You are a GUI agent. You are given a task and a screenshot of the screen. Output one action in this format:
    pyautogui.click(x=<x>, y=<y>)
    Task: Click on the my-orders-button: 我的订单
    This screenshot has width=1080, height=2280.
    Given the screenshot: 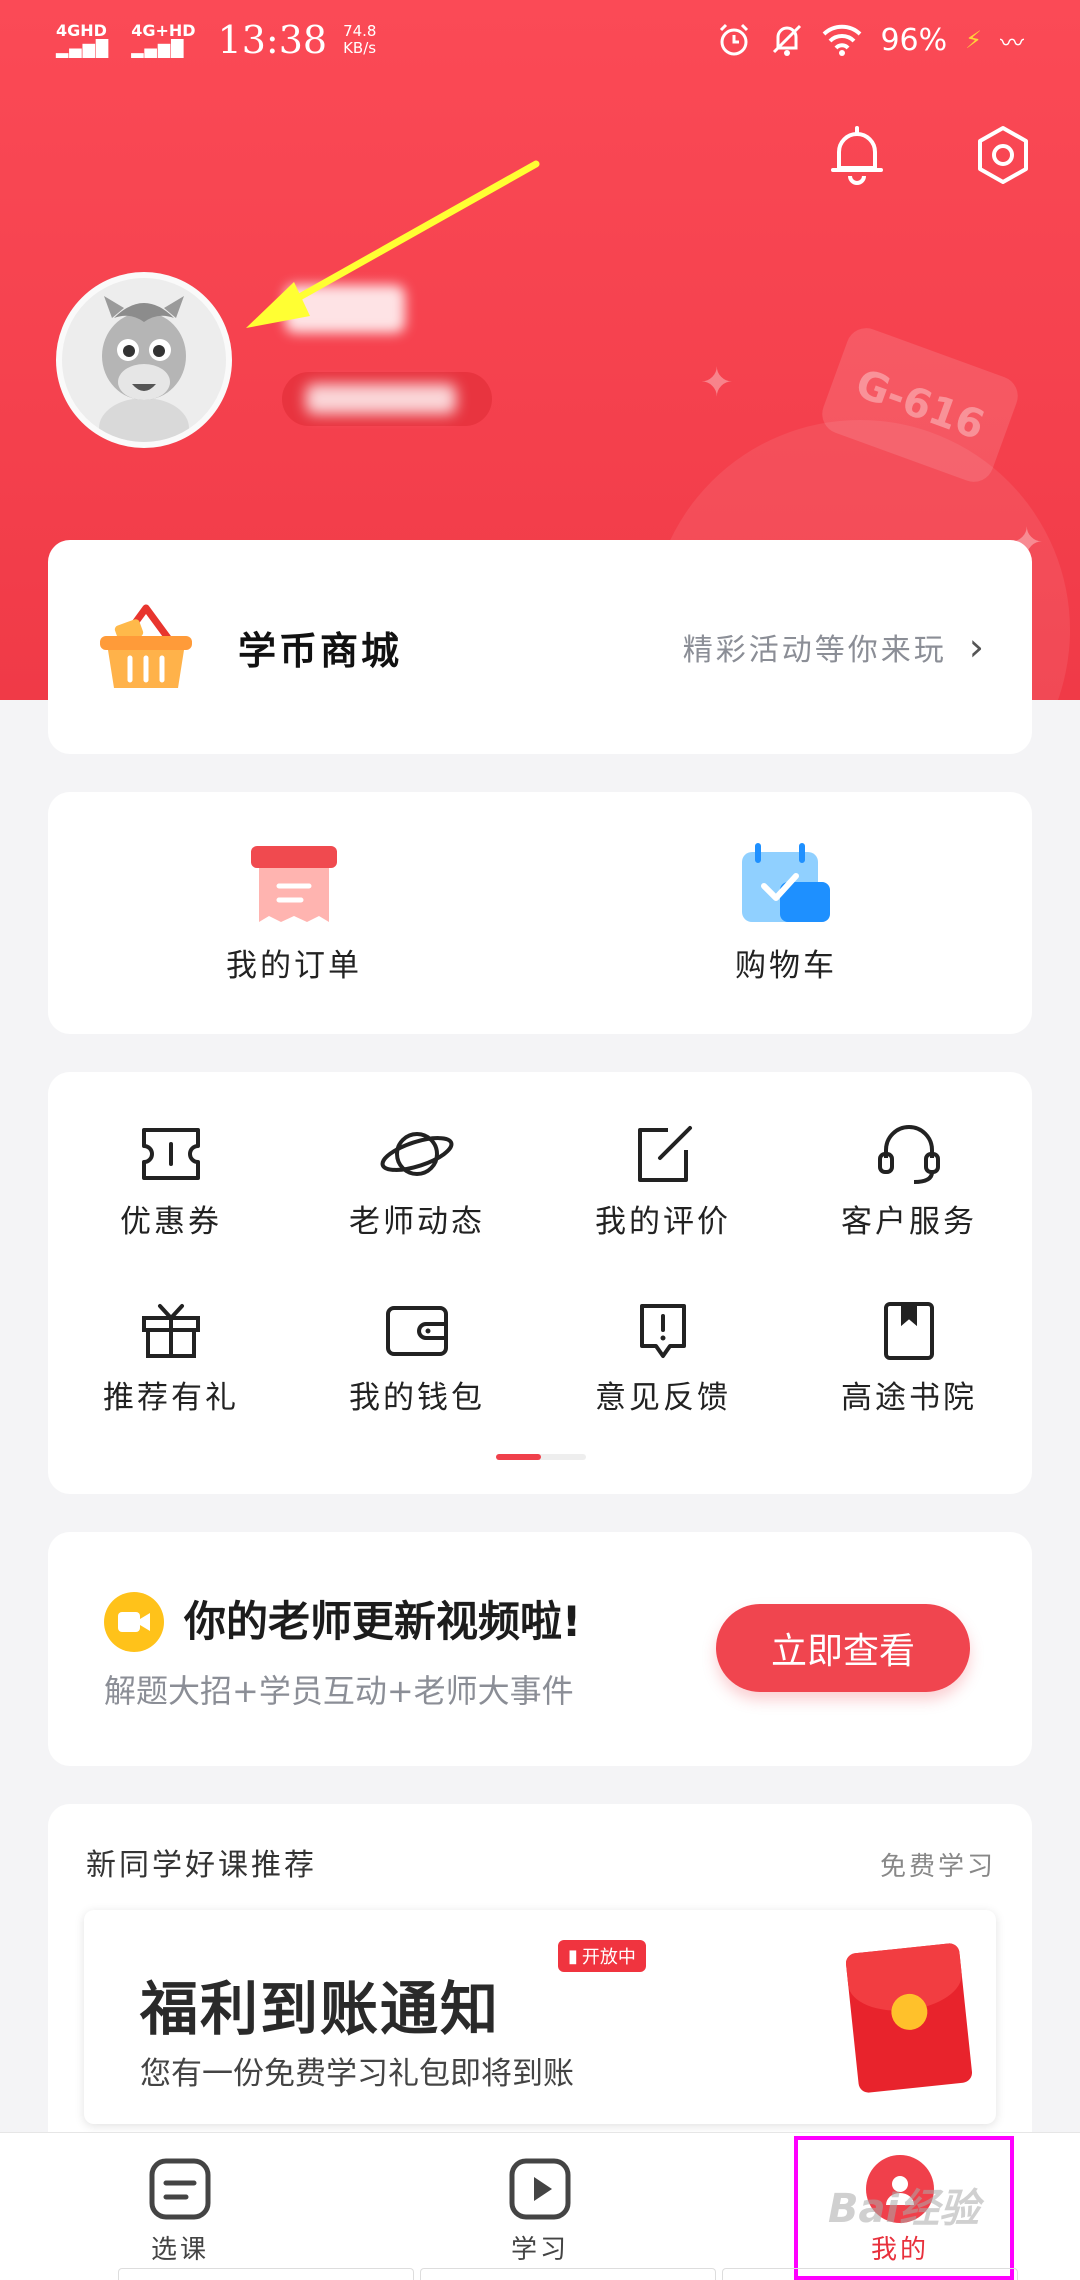 What is the action you would take?
    pyautogui.click(x=294, y=913)
    